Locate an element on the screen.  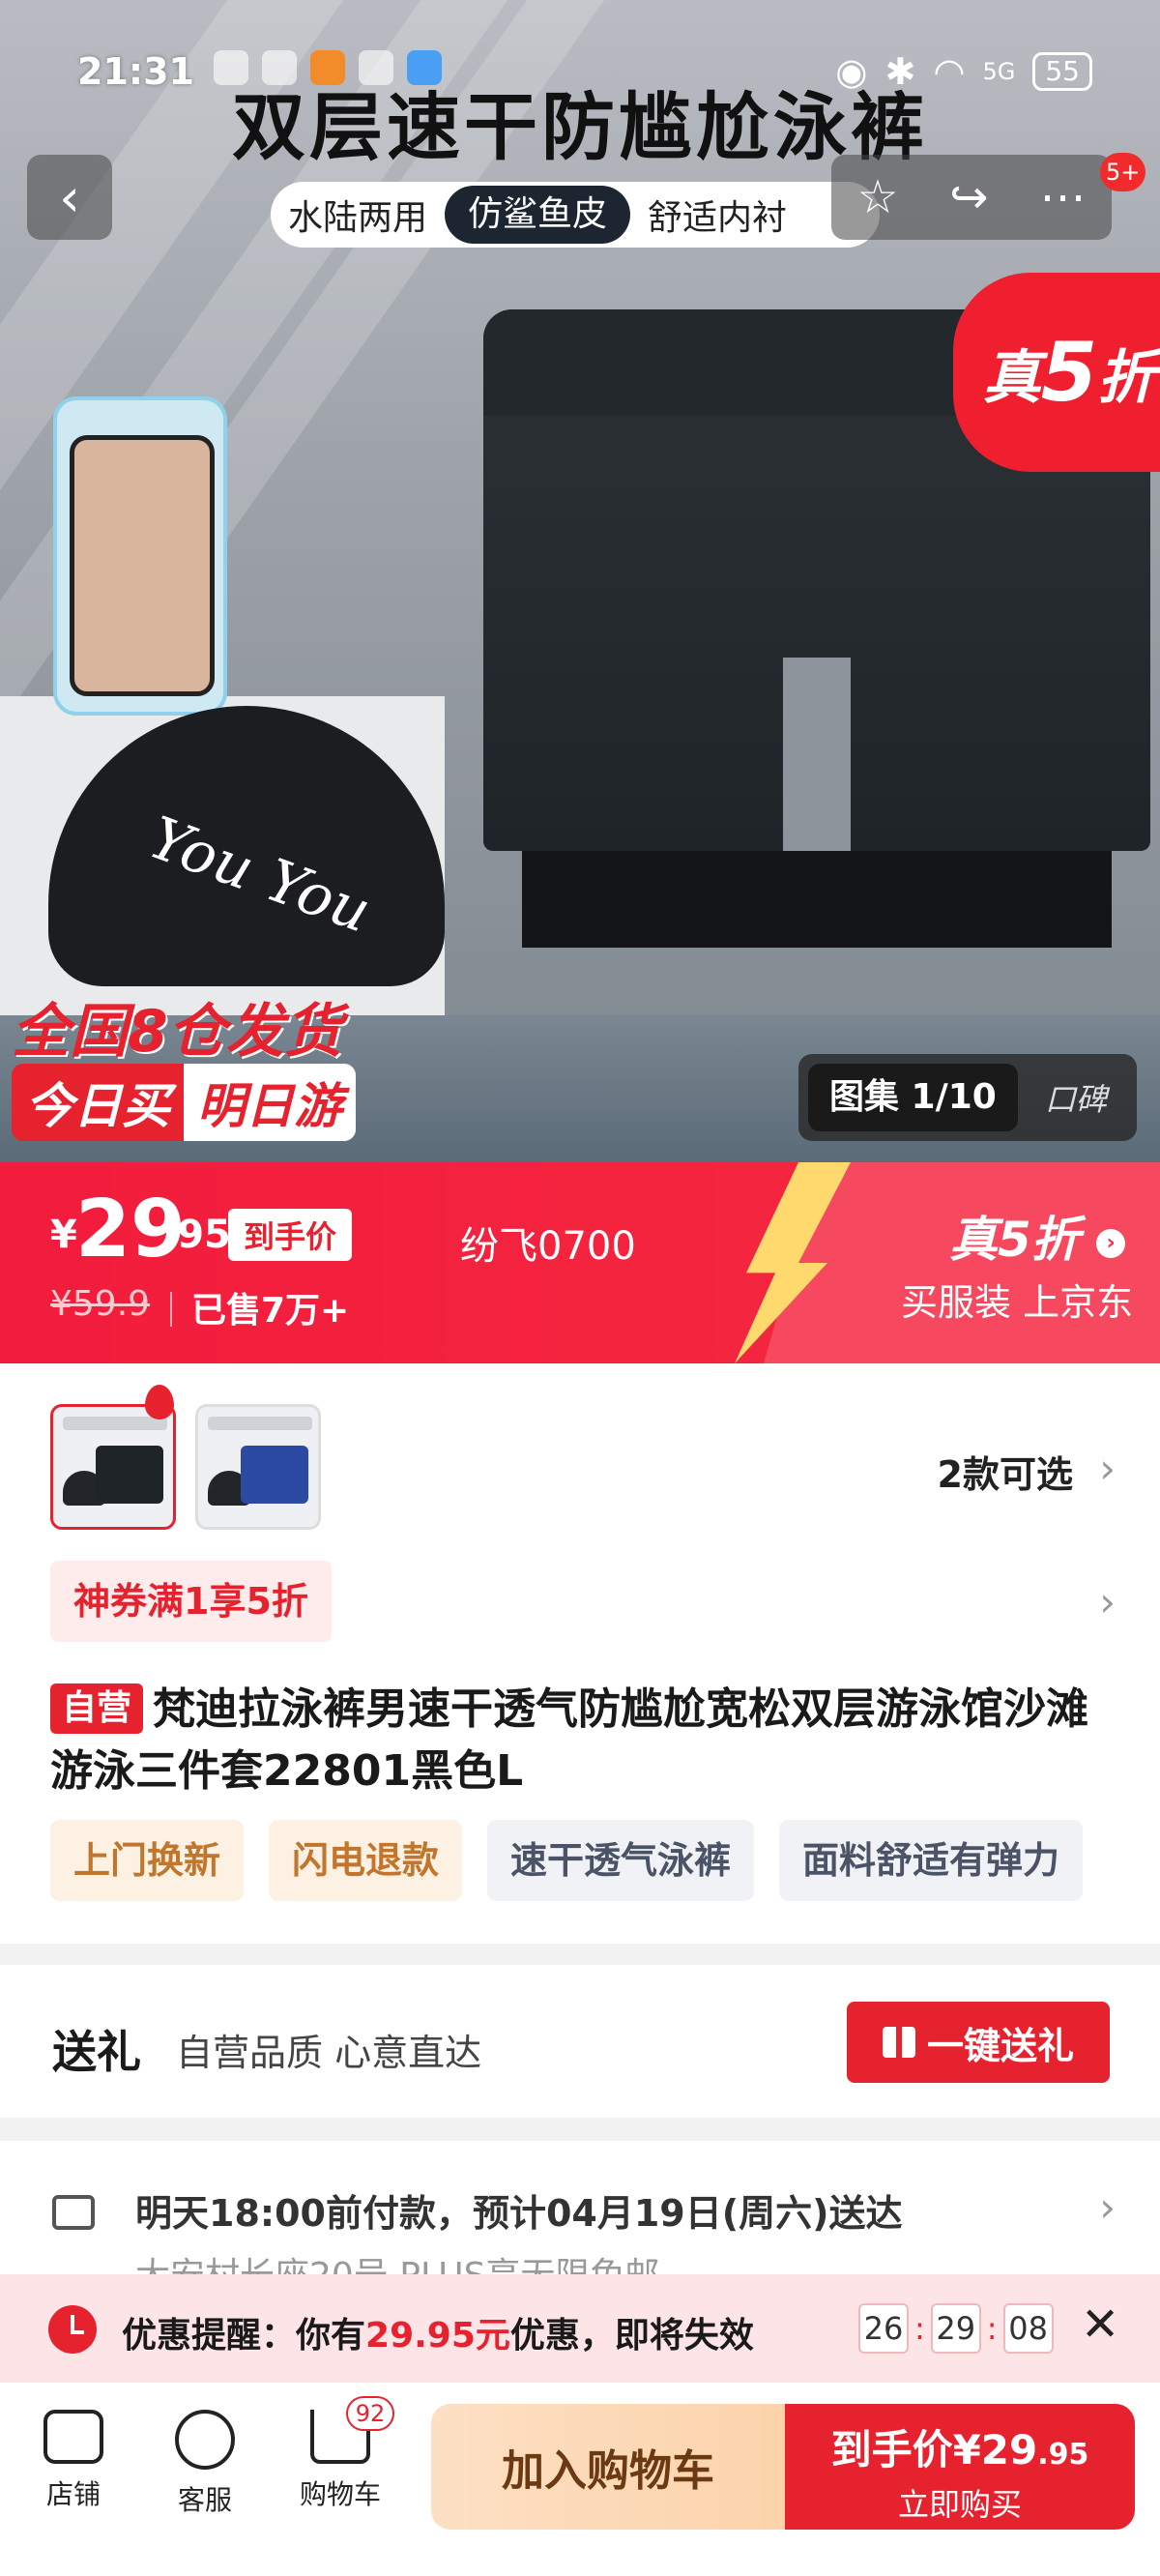
customer-service-tab: 客服 is located at coordinates (205, 2464).